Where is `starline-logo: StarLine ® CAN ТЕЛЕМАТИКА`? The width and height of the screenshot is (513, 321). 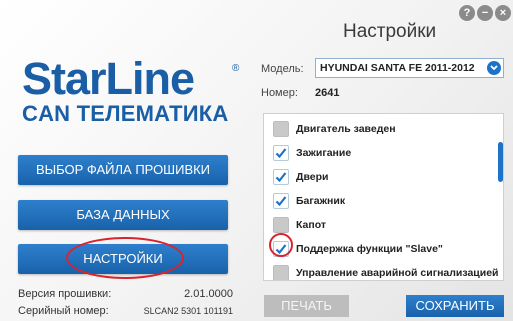
starline-logo: StarLine ® CAN ТЕЛЕМАТИКА is located at coordinates (131, 89).